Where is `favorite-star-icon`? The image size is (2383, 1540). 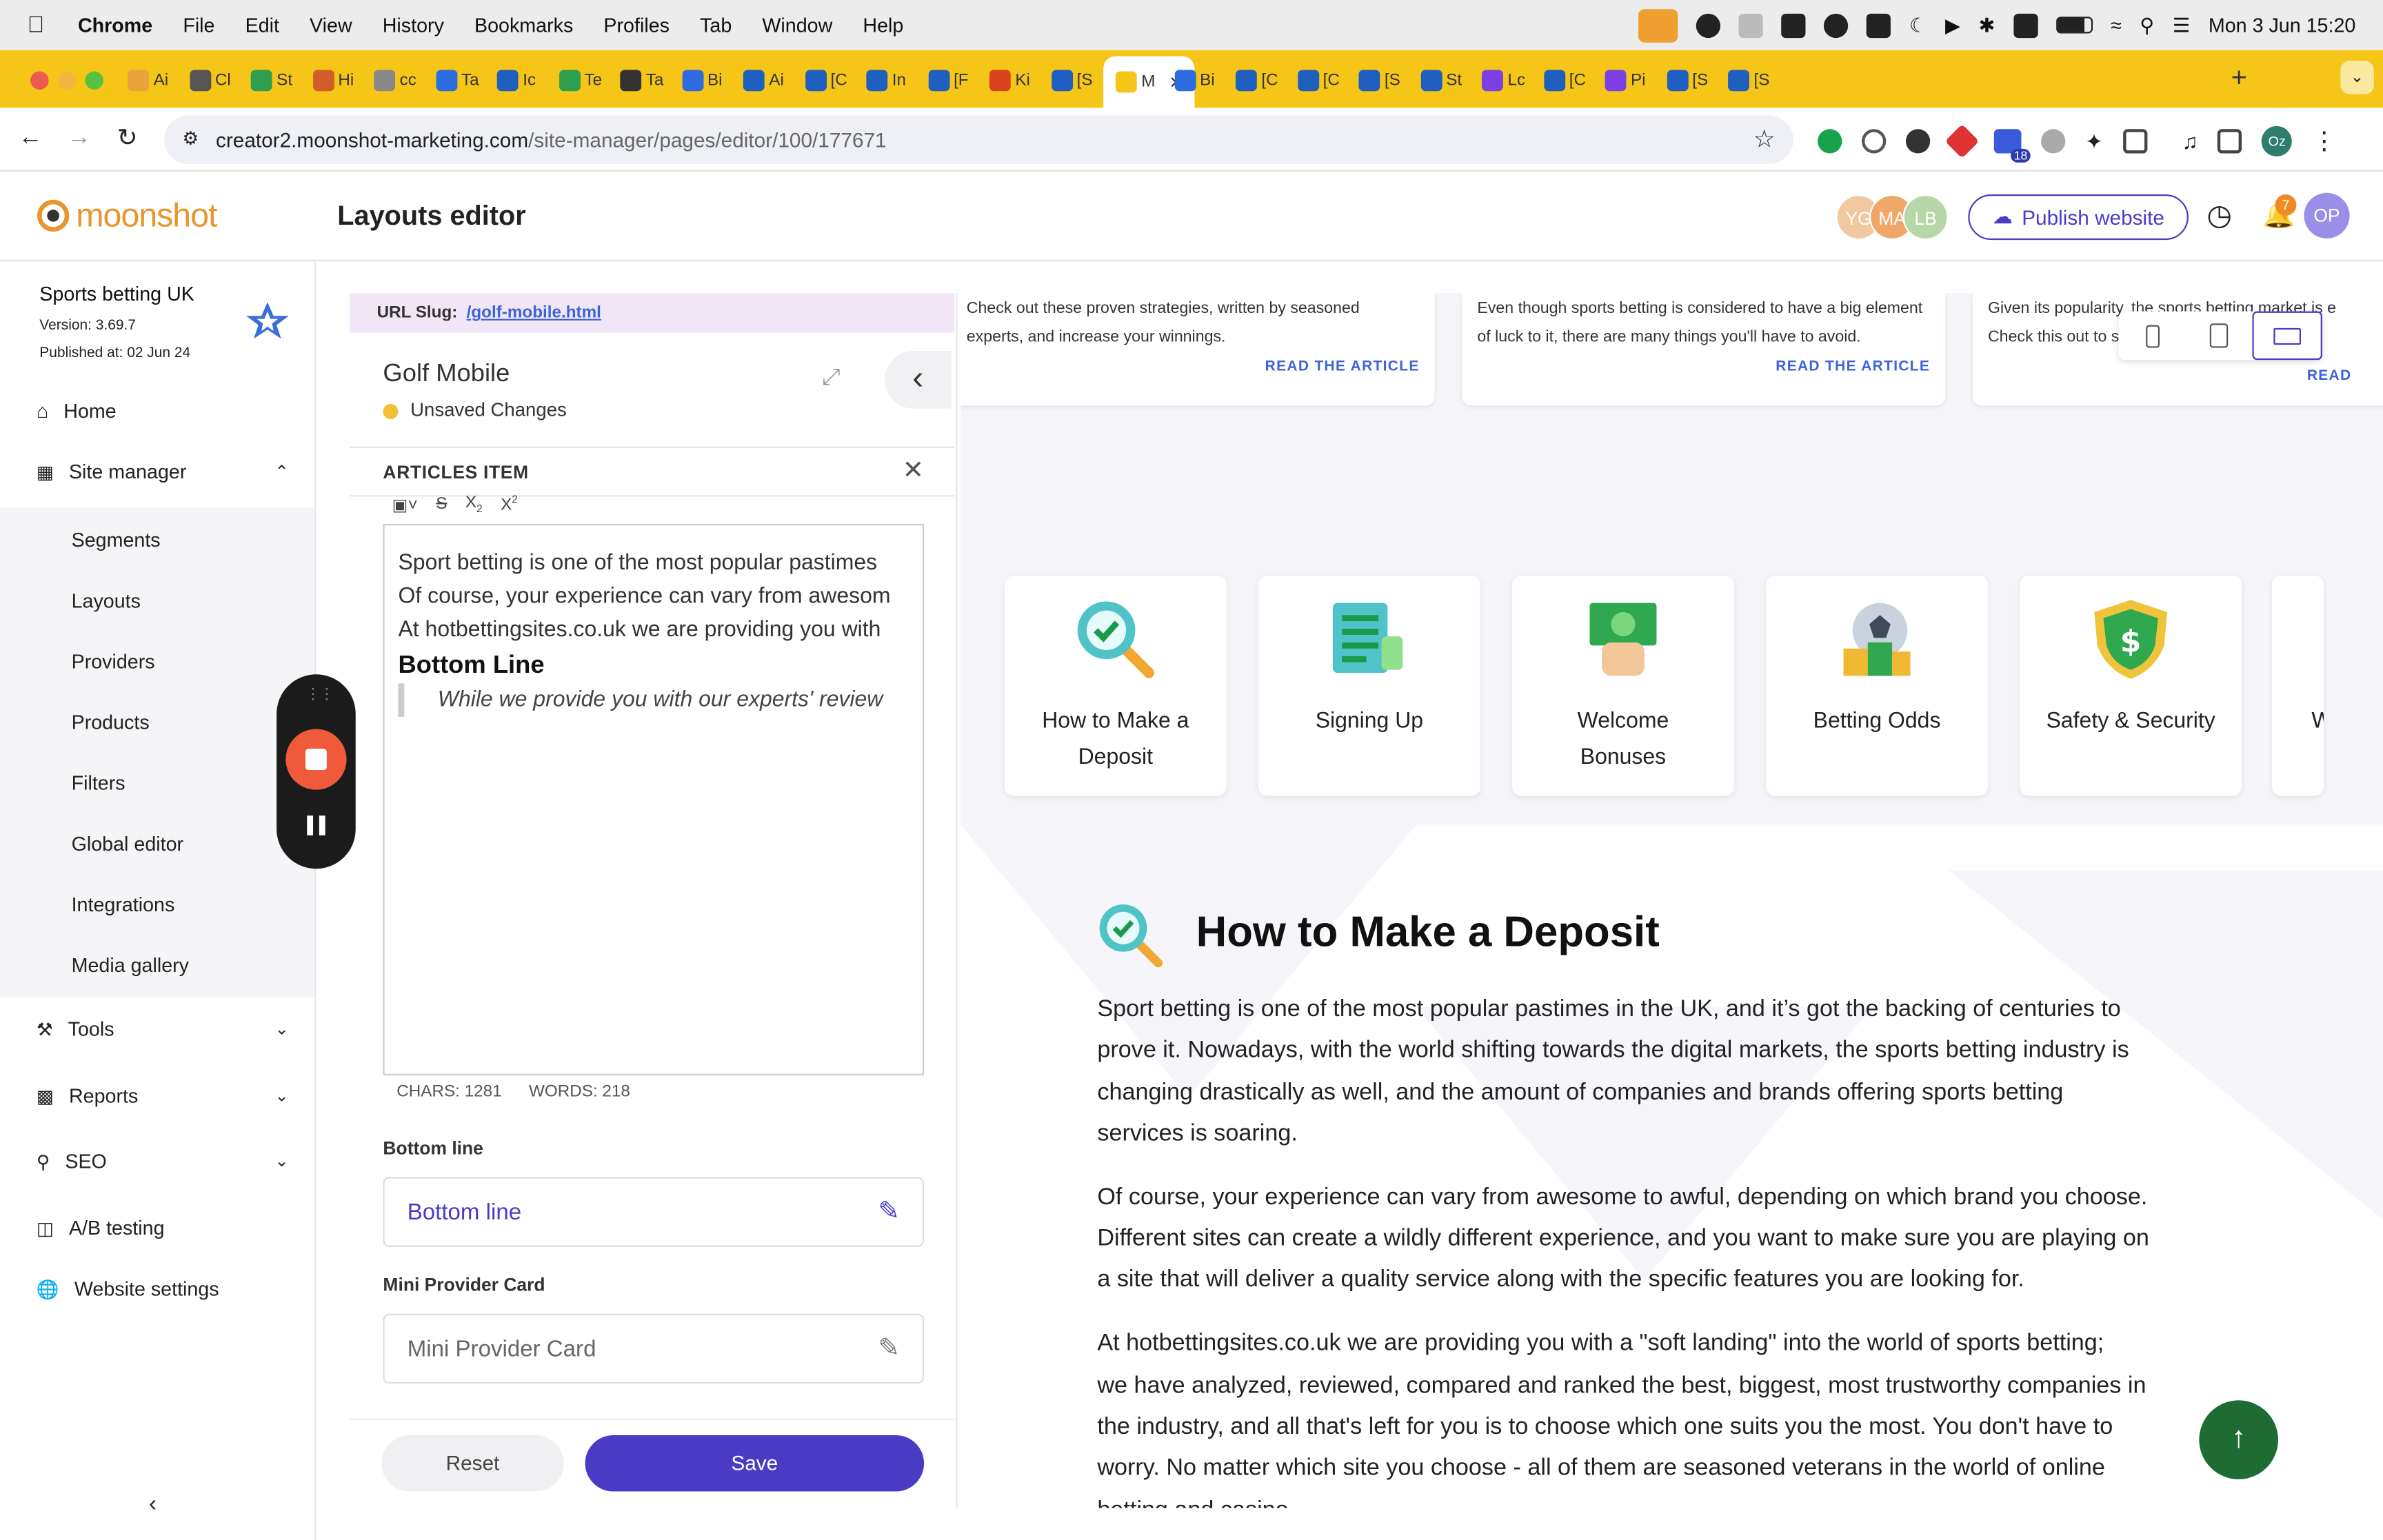 favorite-star-icon is located at coordinates (267, 321).